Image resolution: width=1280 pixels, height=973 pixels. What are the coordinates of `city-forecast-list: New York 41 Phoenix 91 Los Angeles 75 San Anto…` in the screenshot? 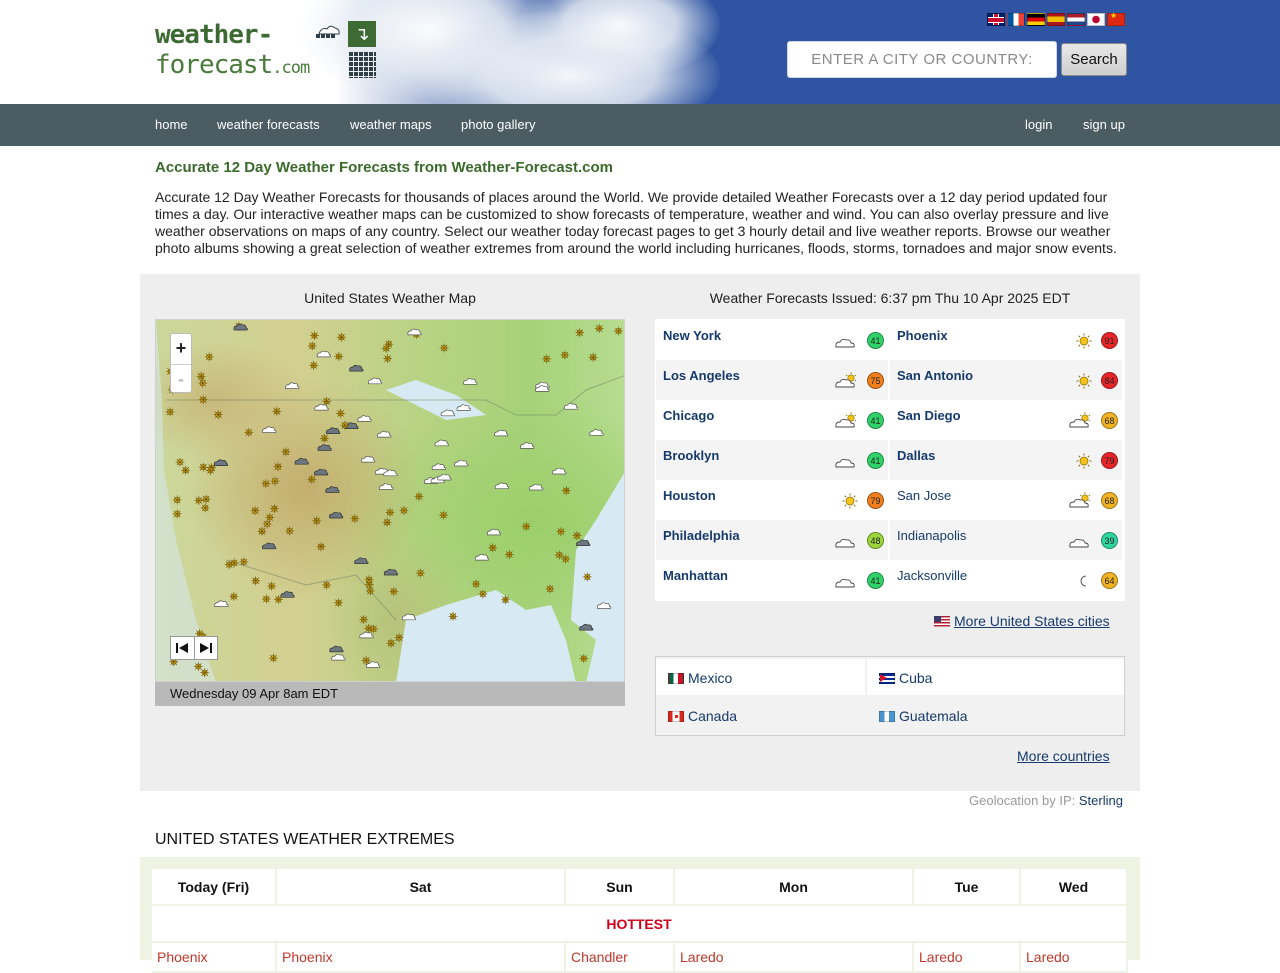 It's located at (890, 460).